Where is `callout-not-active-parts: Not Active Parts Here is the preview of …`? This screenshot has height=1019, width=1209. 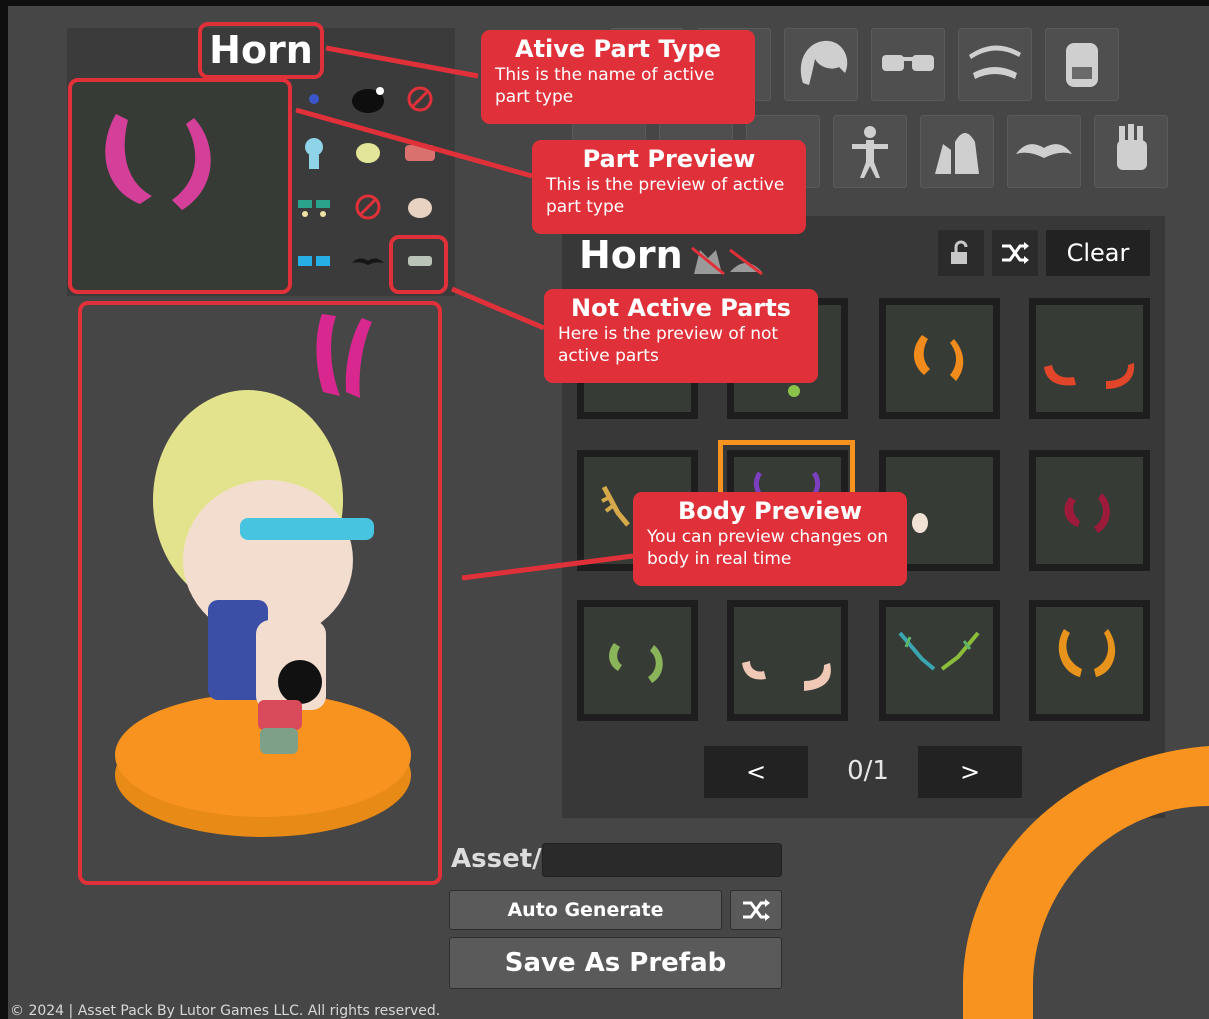 callout-not-active-parts: Not Active Parts Here is the preview of … is located at coordinates (681, 336).